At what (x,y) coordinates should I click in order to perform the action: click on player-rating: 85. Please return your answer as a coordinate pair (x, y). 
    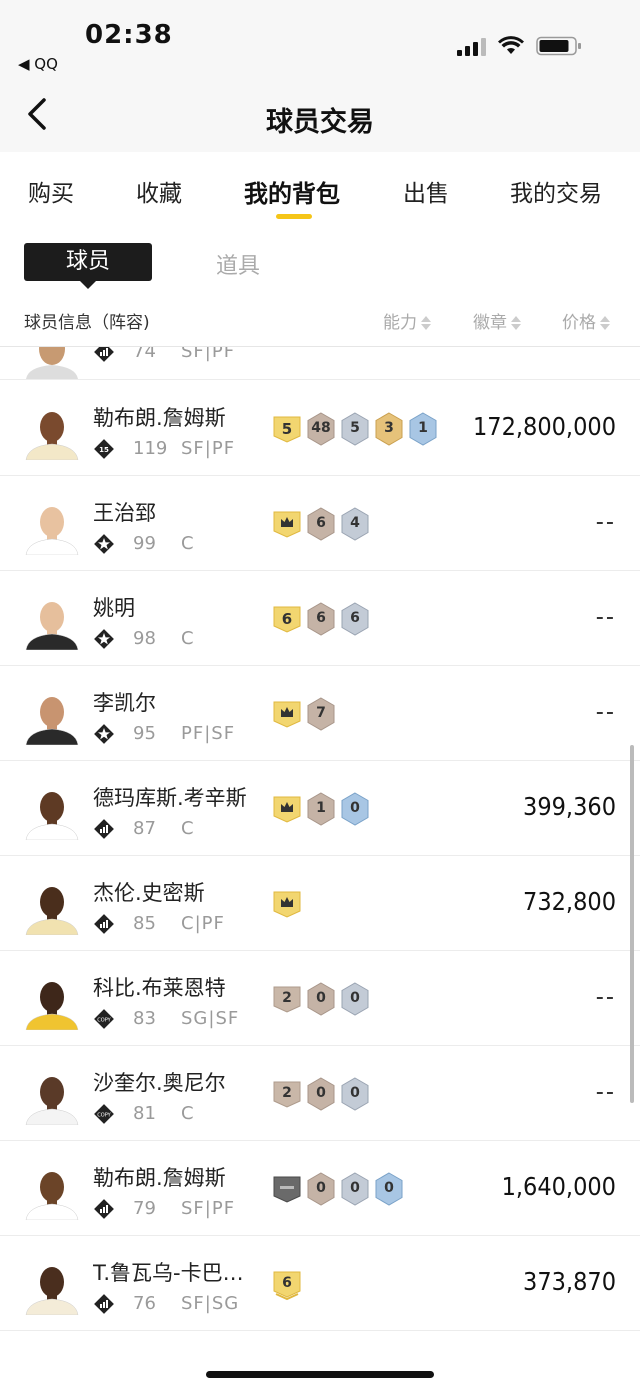
    Looking at the image, I should click on (144, 923).